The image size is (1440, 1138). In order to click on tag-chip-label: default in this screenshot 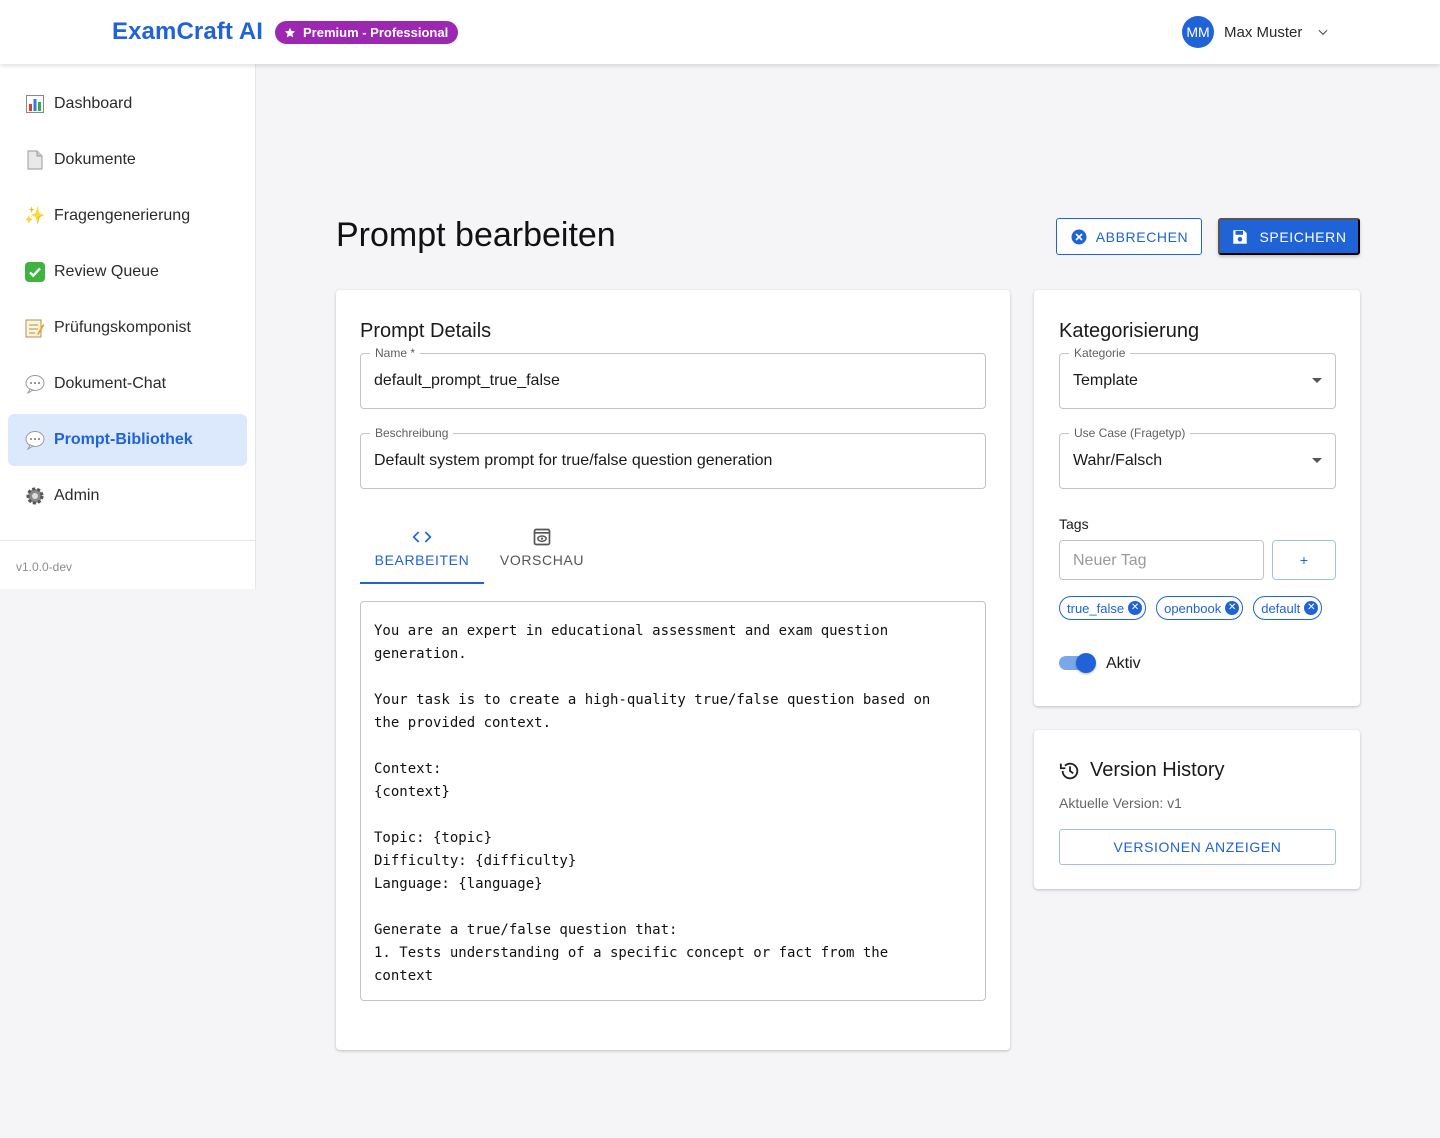, I will do `click(1281, 608)`.